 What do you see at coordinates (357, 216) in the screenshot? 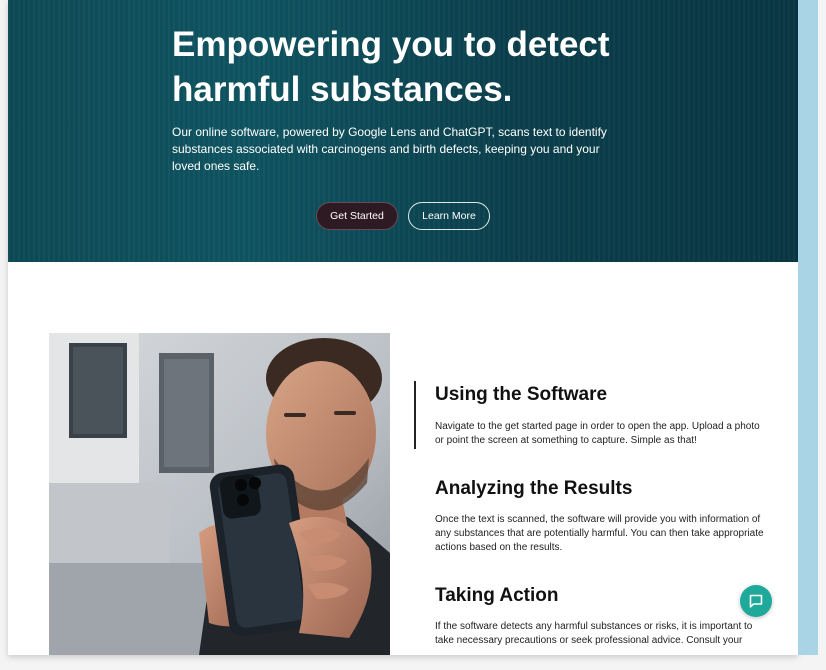
I see `get-started-button: Get Started` at bounding box center [357, 216].